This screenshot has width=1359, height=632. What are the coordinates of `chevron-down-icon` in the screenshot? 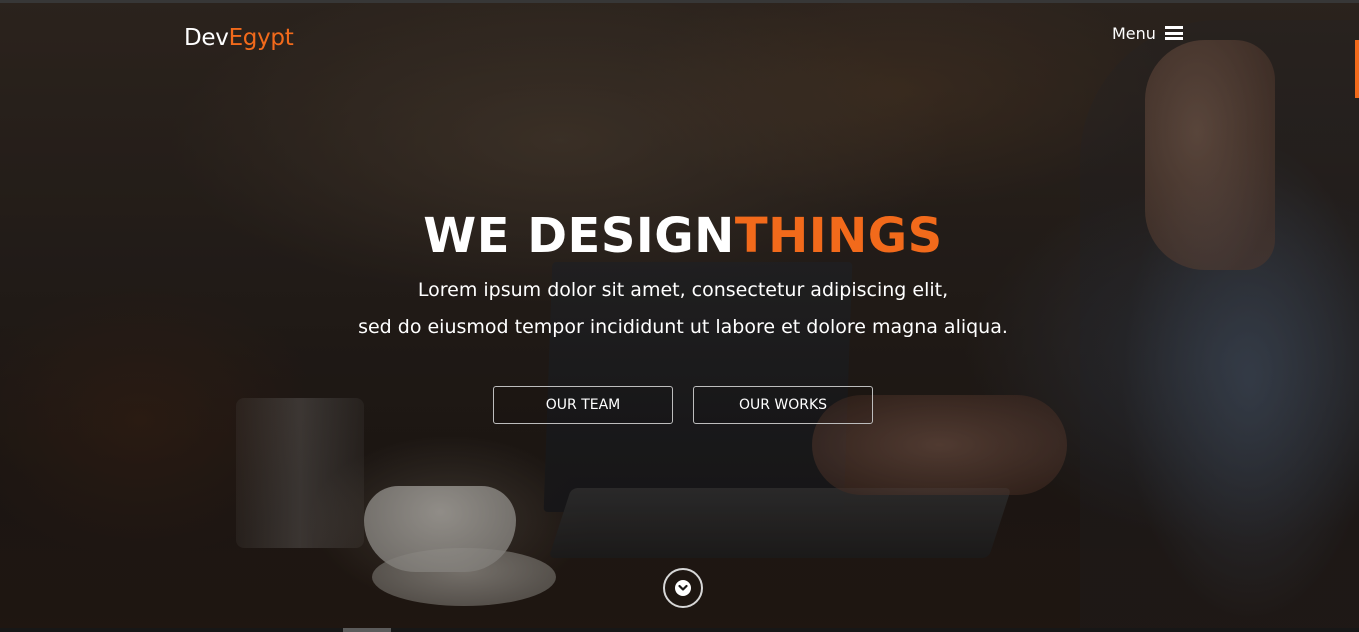 It's located at (683, 588).